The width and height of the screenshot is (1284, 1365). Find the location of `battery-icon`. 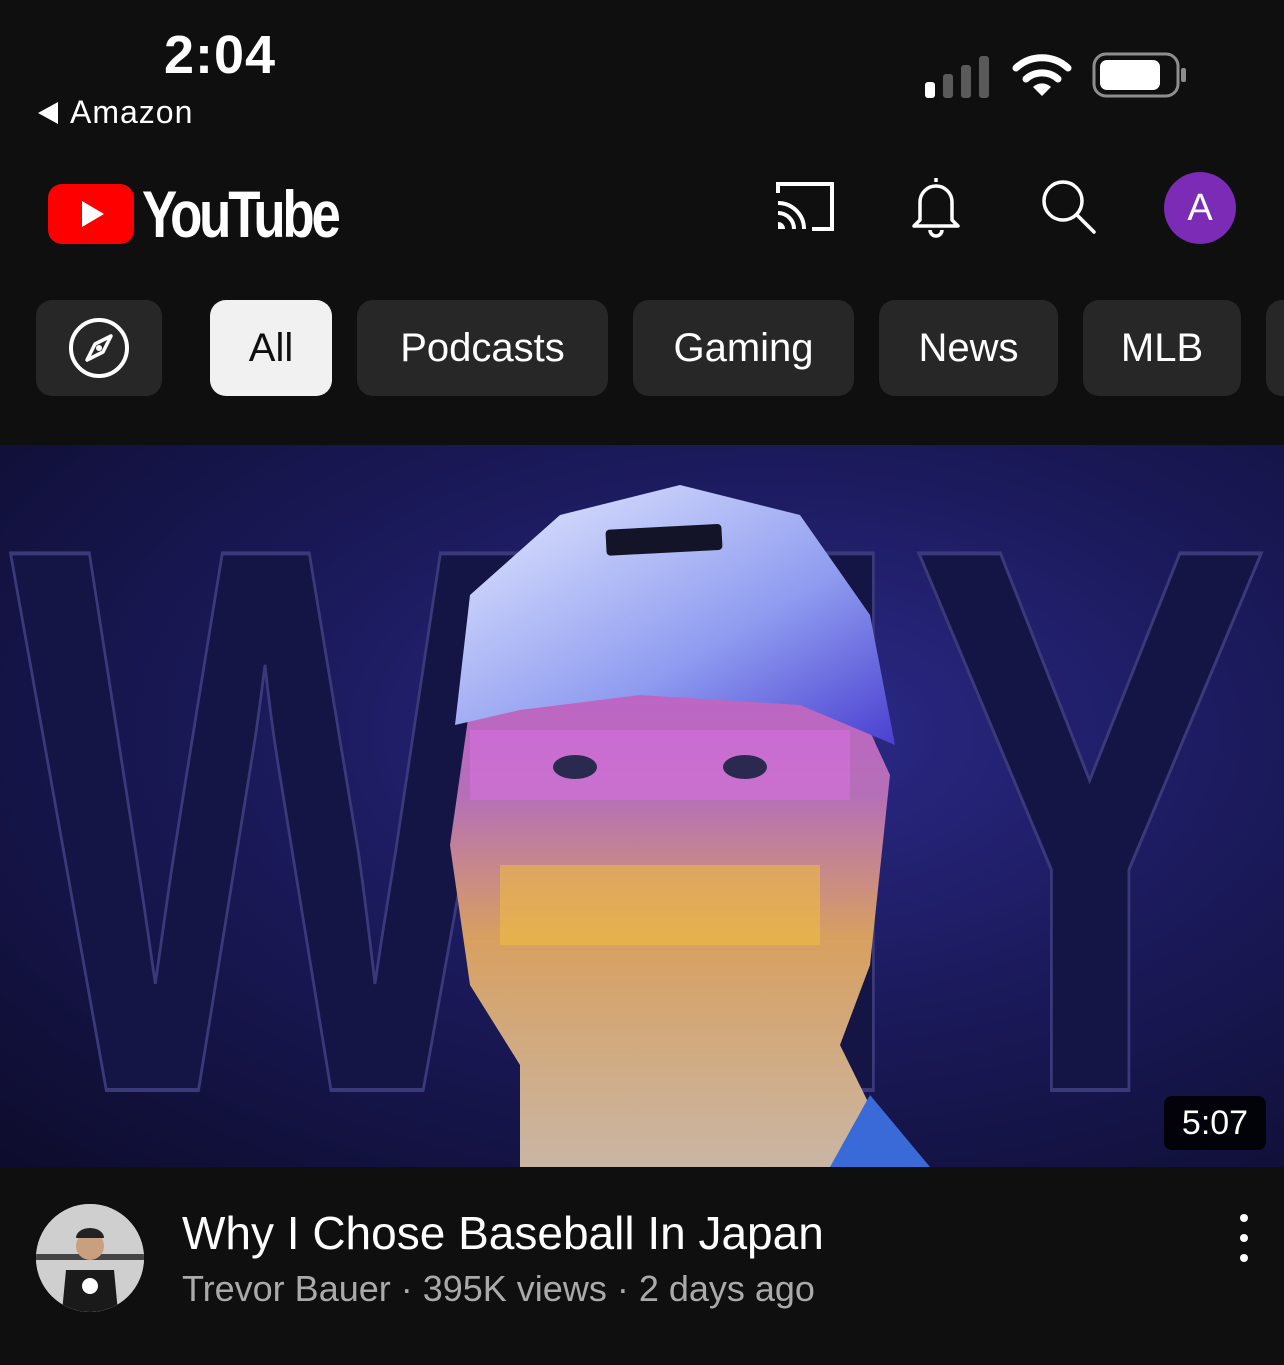

battery-icon is located at coordinates (1139, 75).